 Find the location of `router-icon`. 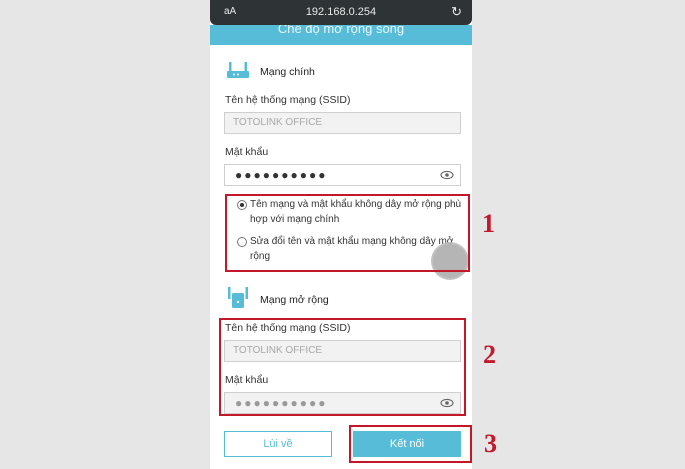

router-icon is located at coordinates (238, 71).